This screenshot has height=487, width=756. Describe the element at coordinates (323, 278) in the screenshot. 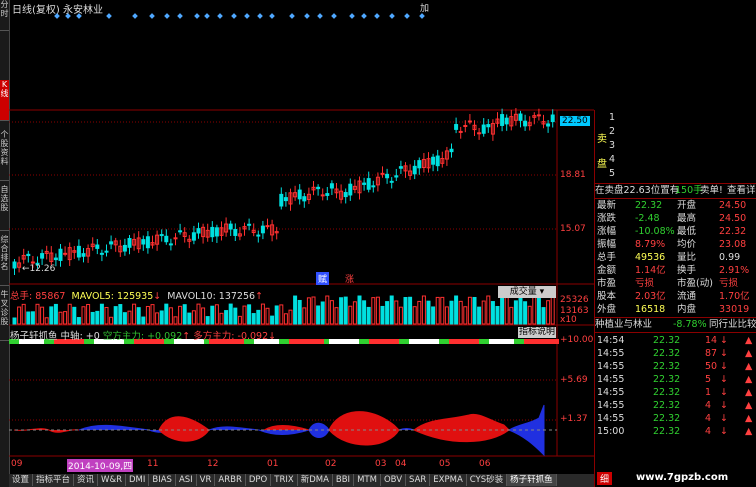

I see `fu-marker: 赋` at that location.